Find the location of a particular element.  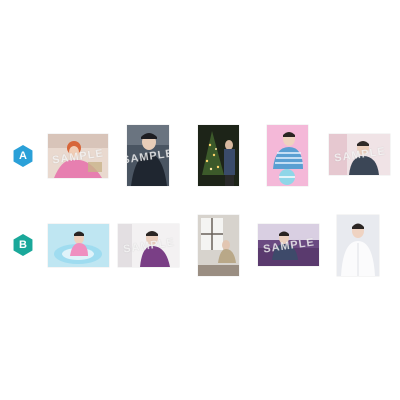

photo-b4: SAMPLE is located at coordinates (288, 245).